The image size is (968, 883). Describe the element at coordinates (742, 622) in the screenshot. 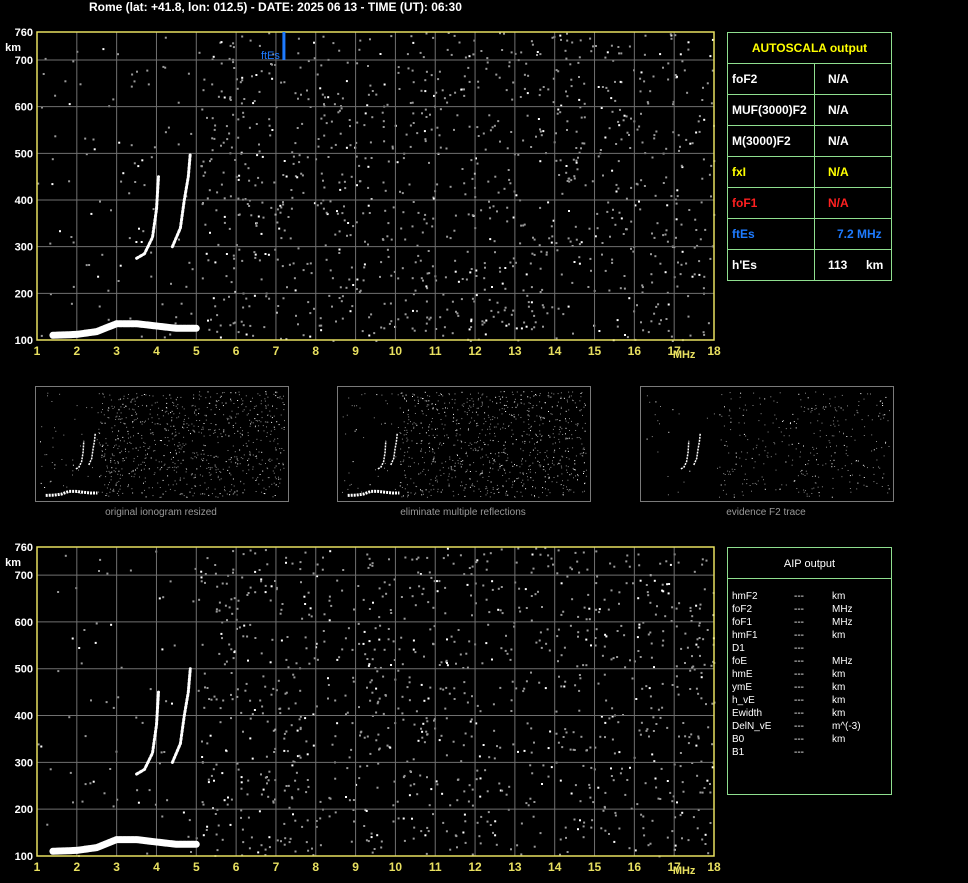

I see `aip-param: foF1` at that location.